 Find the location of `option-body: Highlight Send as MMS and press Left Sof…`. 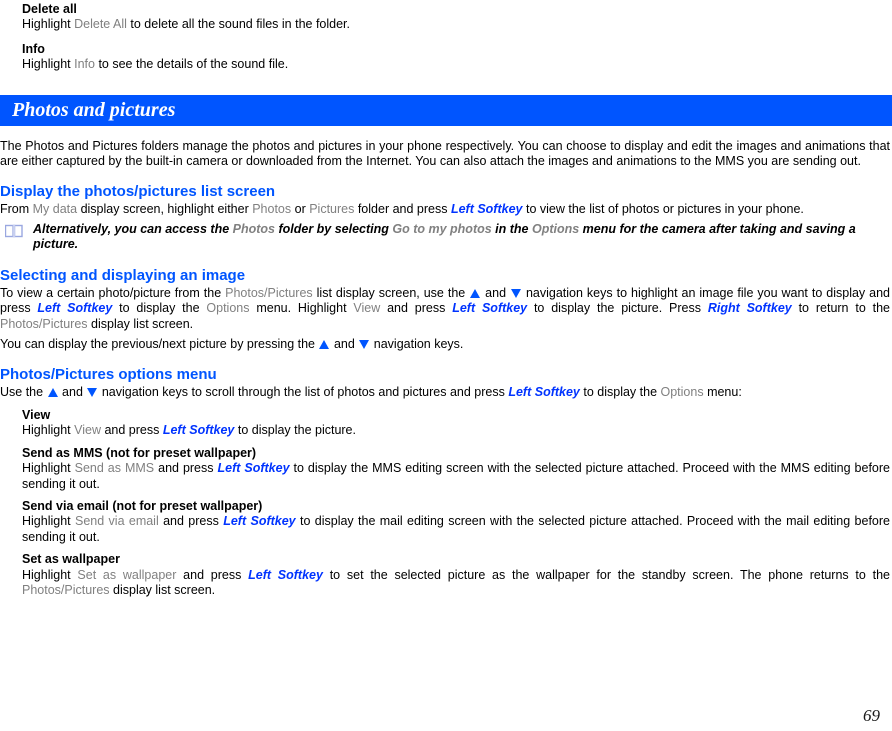

option-body: Highlight Send as MMS and press Left Sof… is located at coordinates (456, 476).